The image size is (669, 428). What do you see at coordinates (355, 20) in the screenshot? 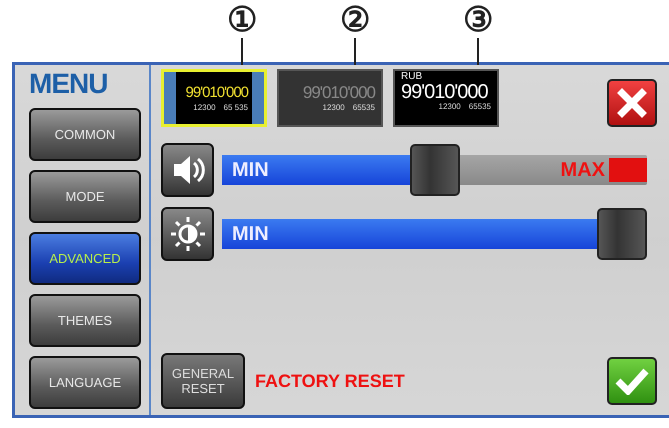
I see `callout-number: ②` at bounding box center [355, 20].